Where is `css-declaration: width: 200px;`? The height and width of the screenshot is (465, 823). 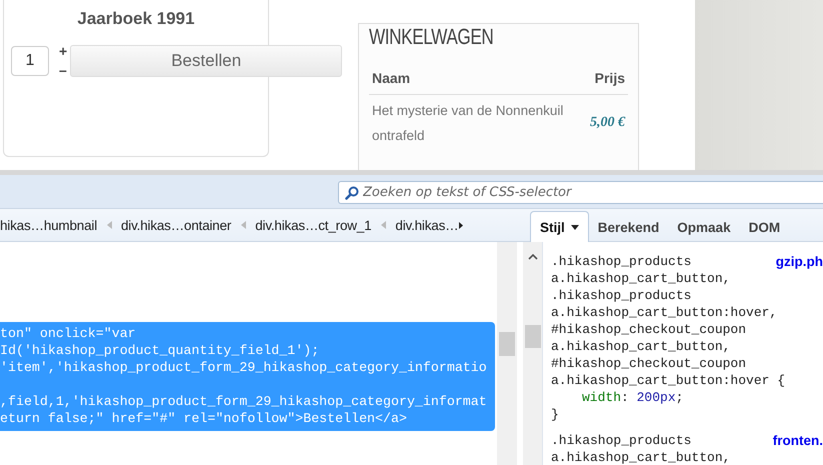
css-declaration: width: 200px; is located at coordinates (633, 397).